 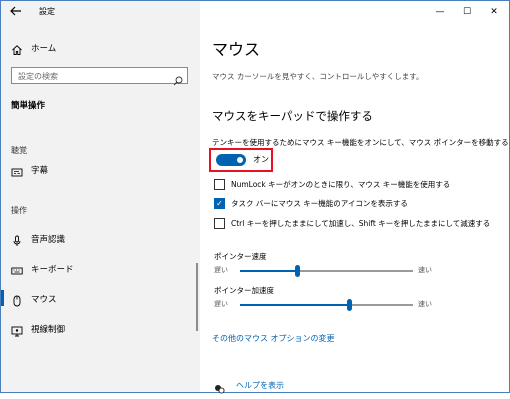 What do you see at coordinates (467, 12) in the screenshot?
I see `maximize-button: ☐` at bounding box center [467, 12].